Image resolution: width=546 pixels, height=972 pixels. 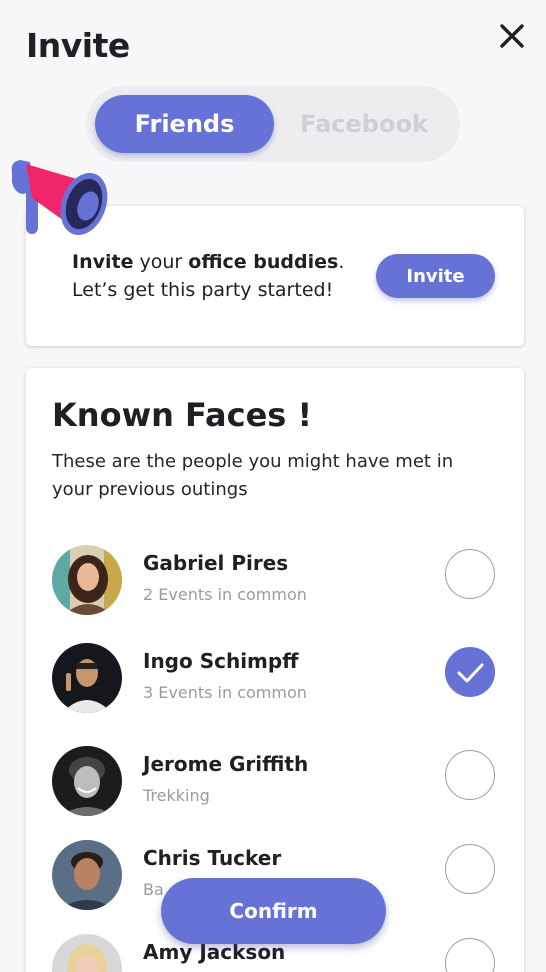 What do you see at coordinates (226, 764) in the screenshot?
I see `person-name: Jerome Griffith` at bounding box center [226, 764].